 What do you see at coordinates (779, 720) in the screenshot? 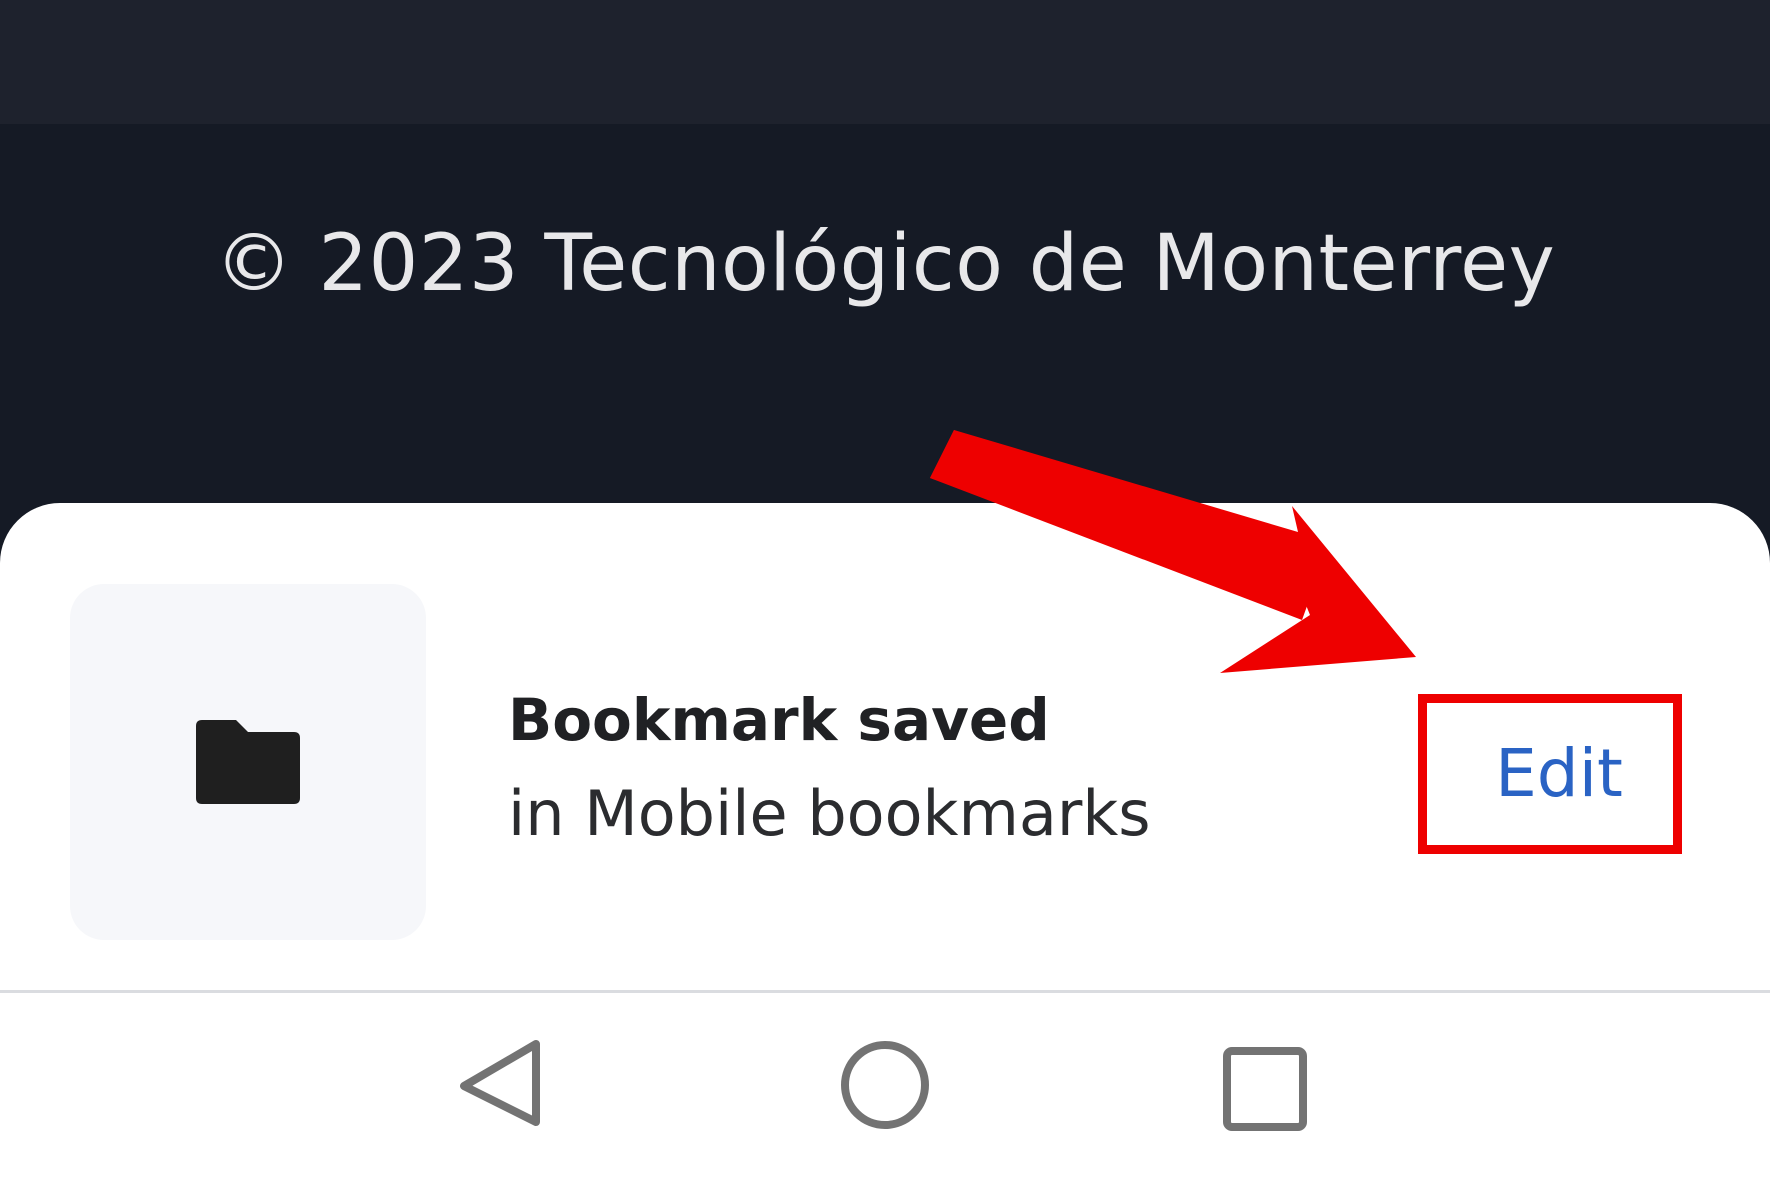
I see `snackbar-title: Bookmark saved` at bounding box center [779, 720].